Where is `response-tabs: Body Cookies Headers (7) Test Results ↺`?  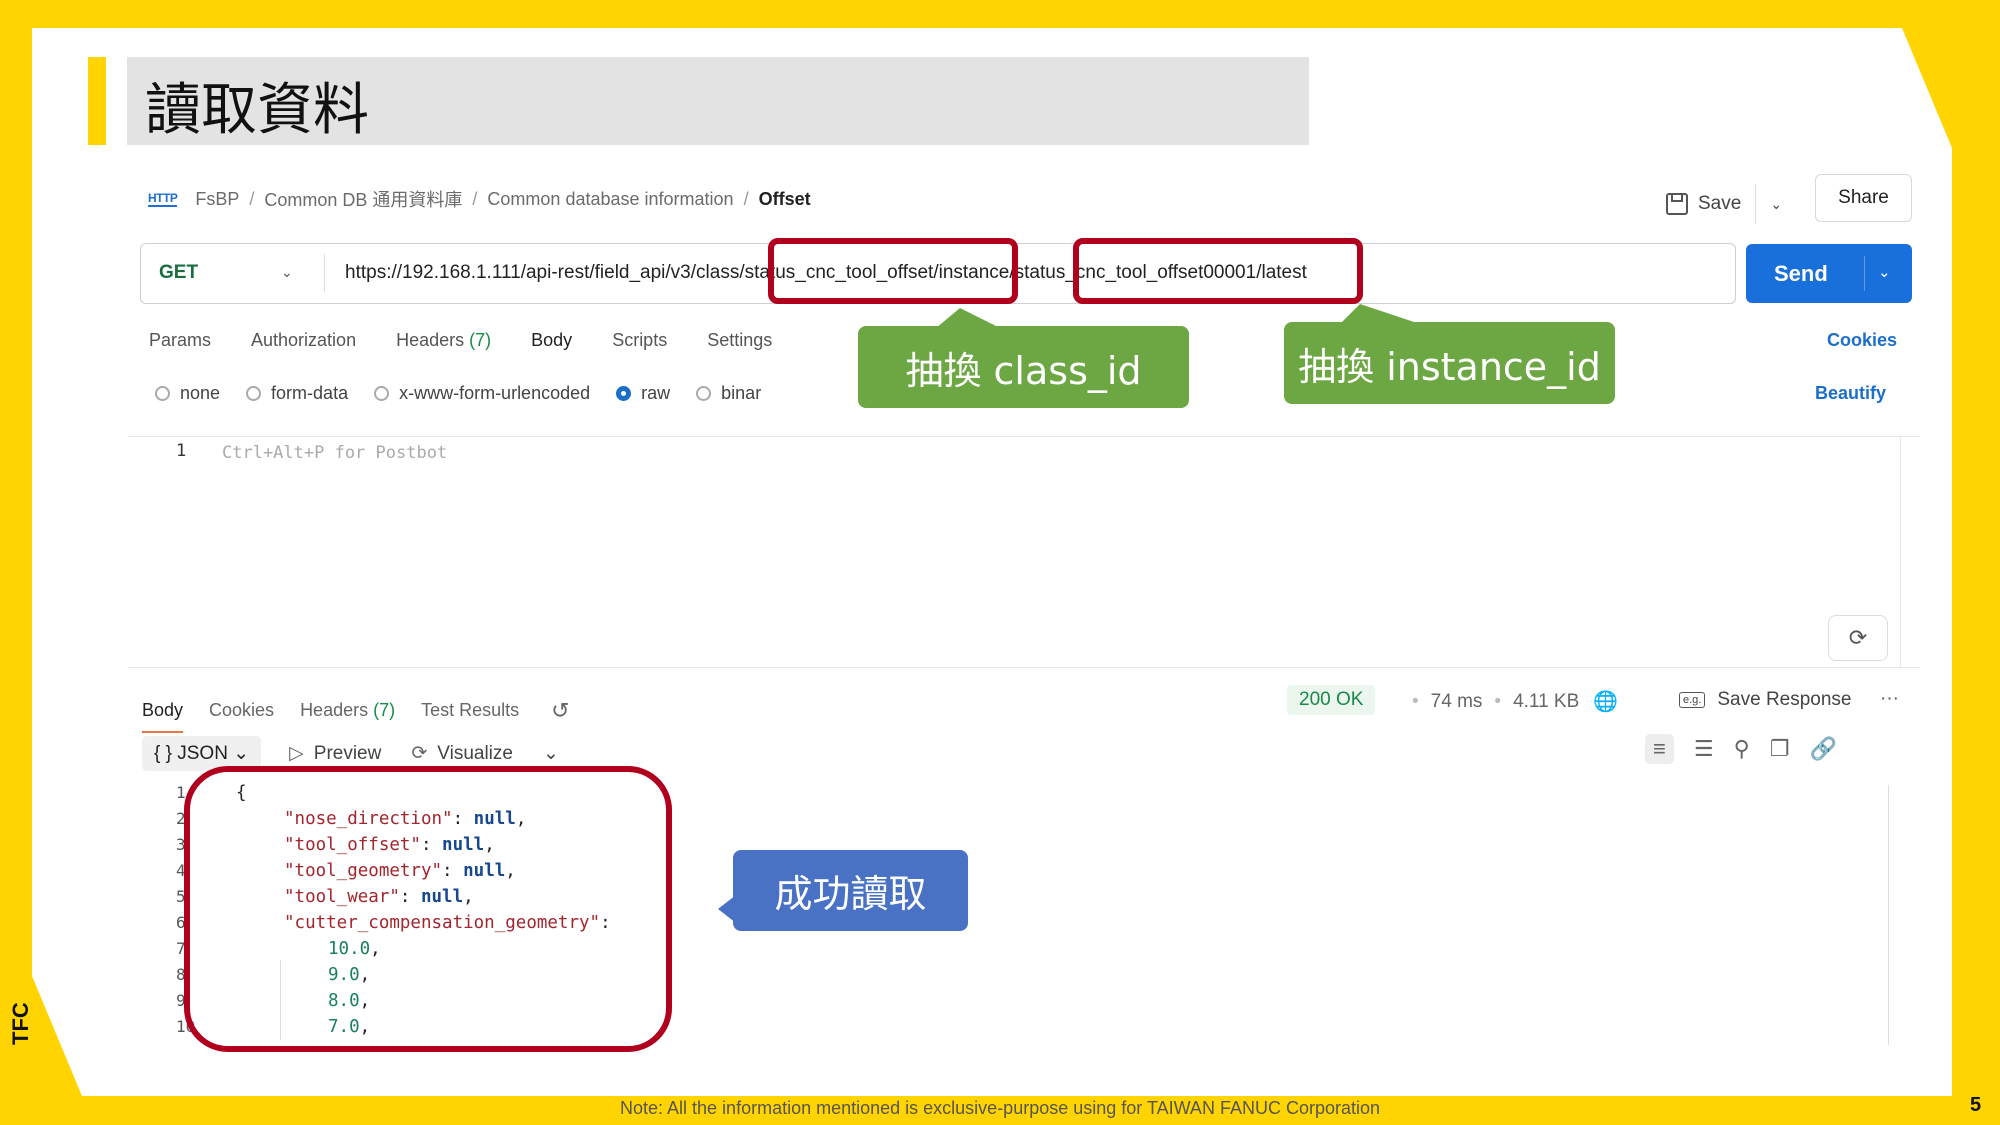
response-tabs: Body Cookies Headers (7) Test Results ↺ is located at coordinates (356, 710).